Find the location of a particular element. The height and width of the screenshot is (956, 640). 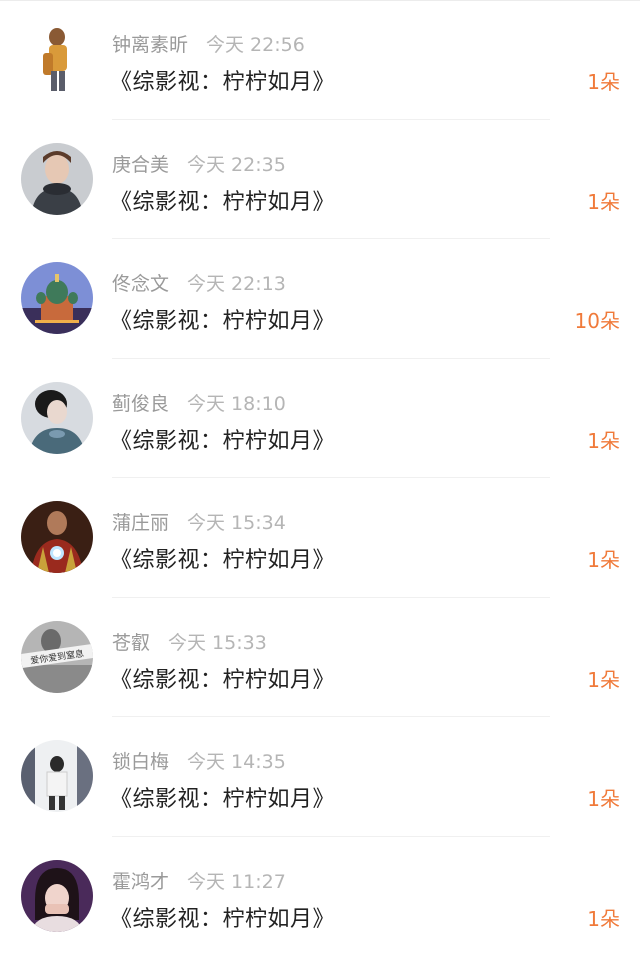

gift-sender: 蒲庄丽今天 15:34 is located at coordinates (199, 521).